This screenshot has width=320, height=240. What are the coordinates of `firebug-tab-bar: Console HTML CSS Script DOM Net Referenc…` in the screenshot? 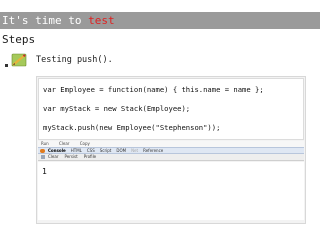 It's located at (171, 150).